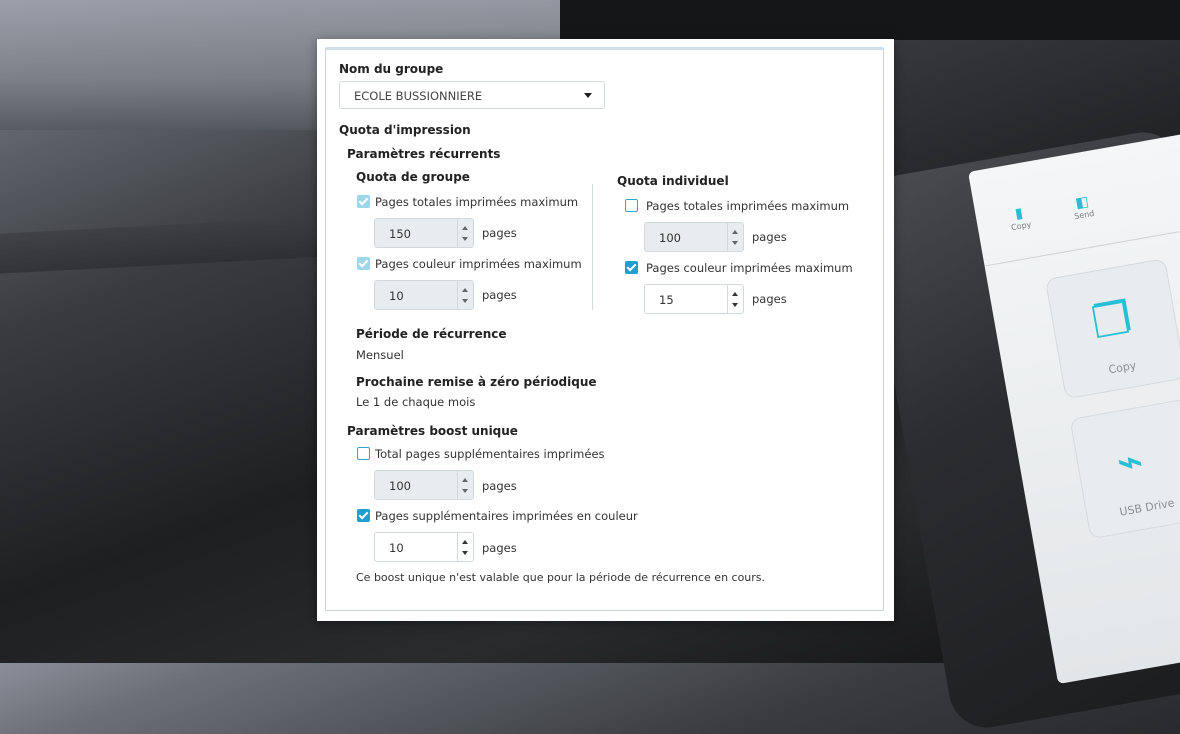 The height and width of the screenshot is (734, 1180). I want to click on boost-color-unit: pages, so click(499, 548).